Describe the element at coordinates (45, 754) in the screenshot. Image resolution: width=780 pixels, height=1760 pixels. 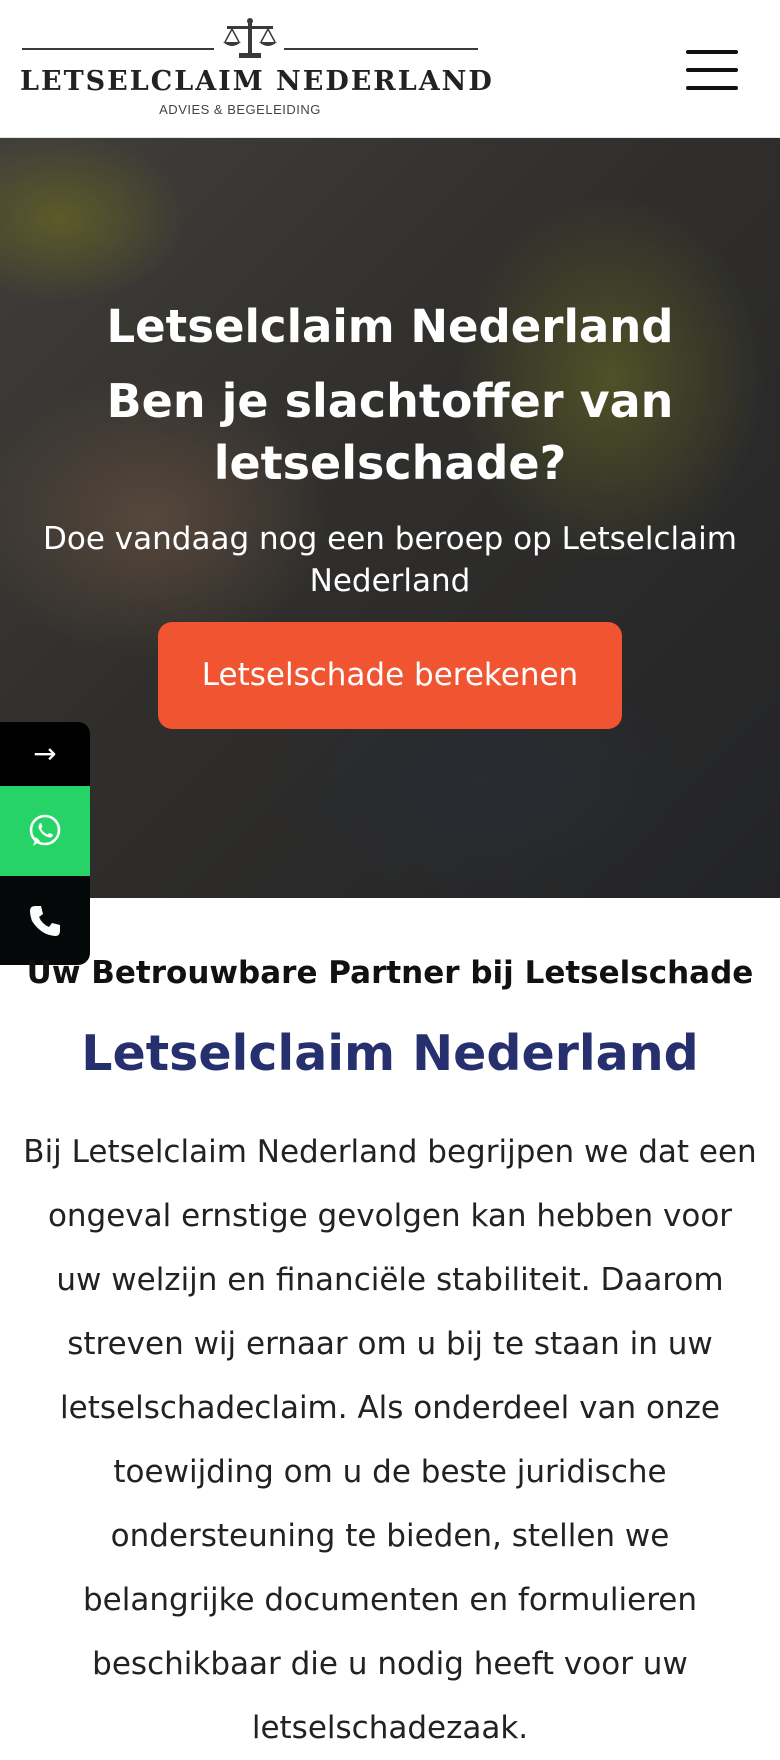
I see `arrow-right-icon: →` at that location.